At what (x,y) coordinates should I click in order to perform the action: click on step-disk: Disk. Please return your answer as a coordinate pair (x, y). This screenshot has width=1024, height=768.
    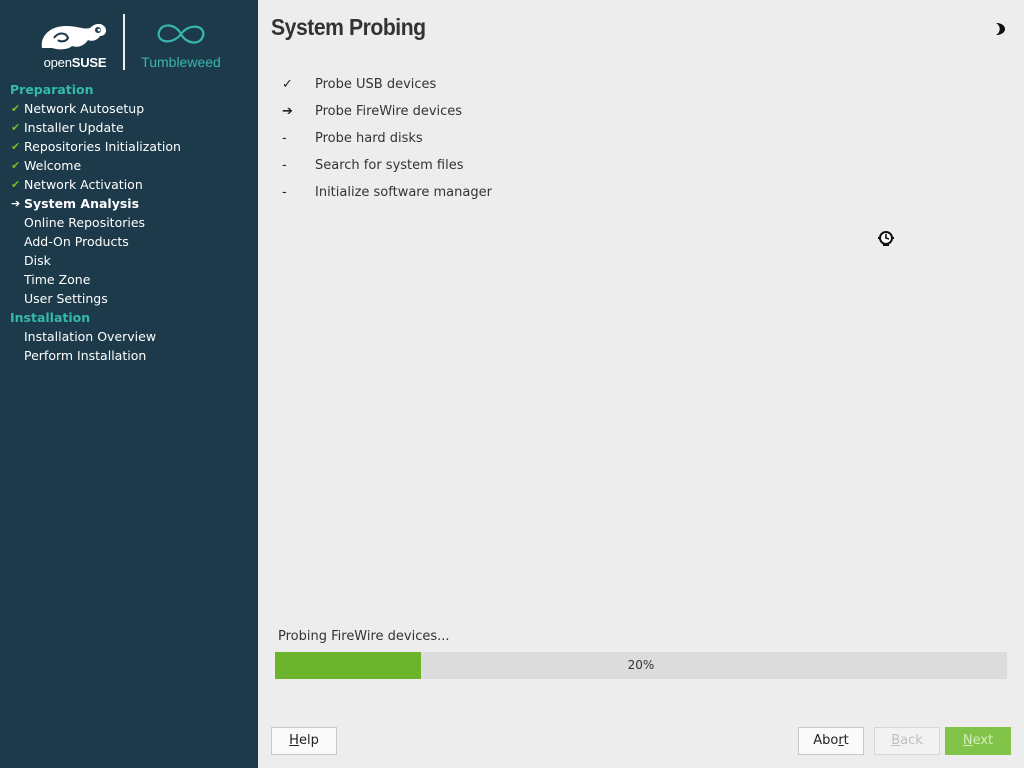
    Looking at the image, I should click on (37, 260).